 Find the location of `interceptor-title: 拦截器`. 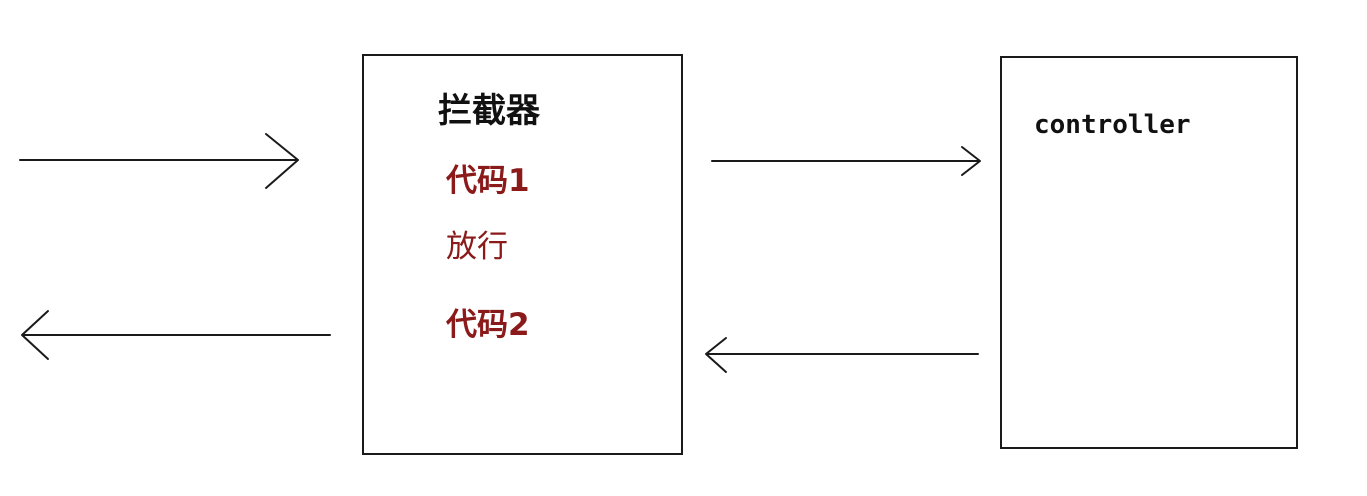

interceptor-title: 拦截器 is located at coordinates (489, 111).